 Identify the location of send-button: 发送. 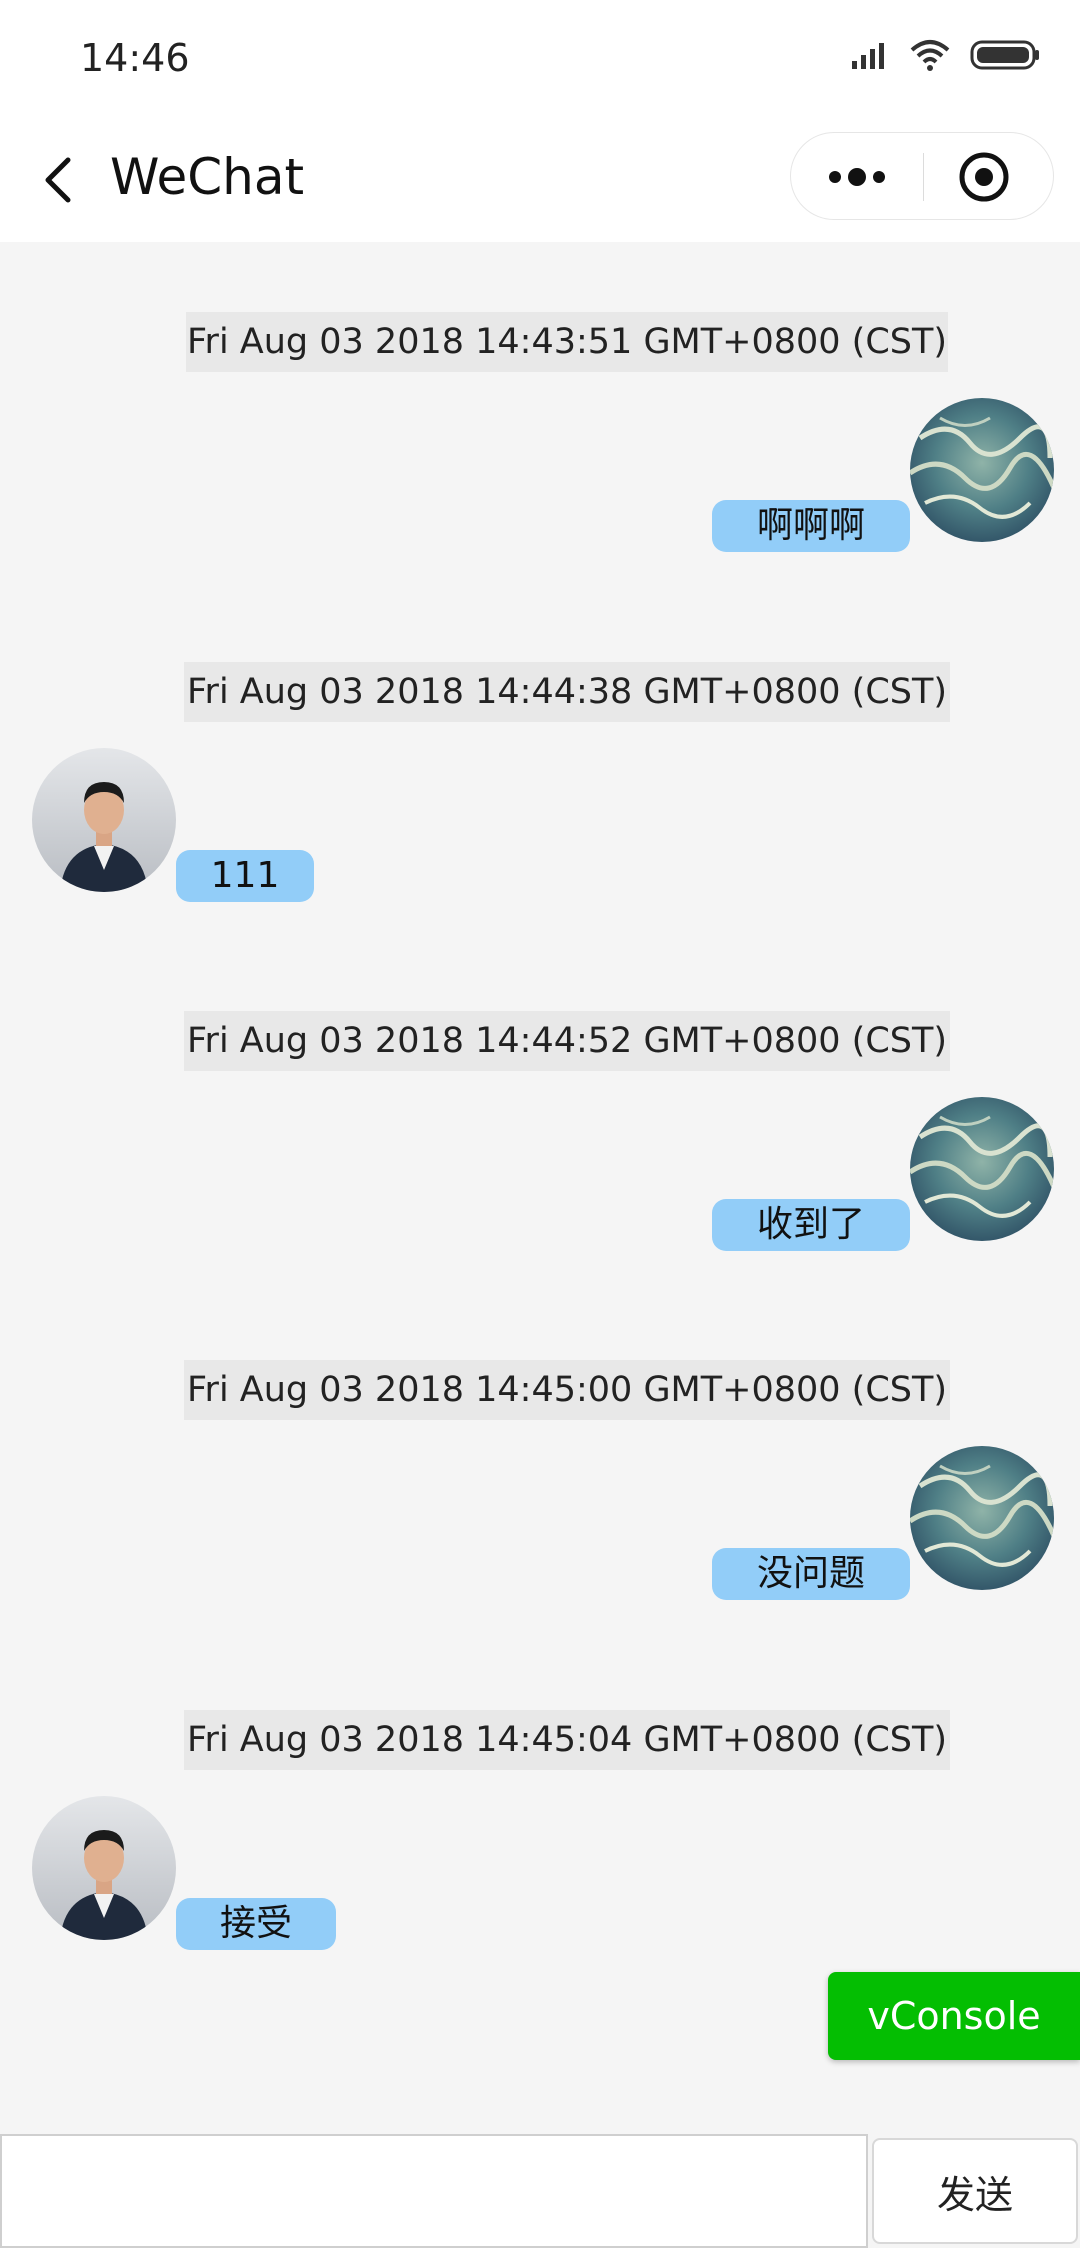
(975, 2191).